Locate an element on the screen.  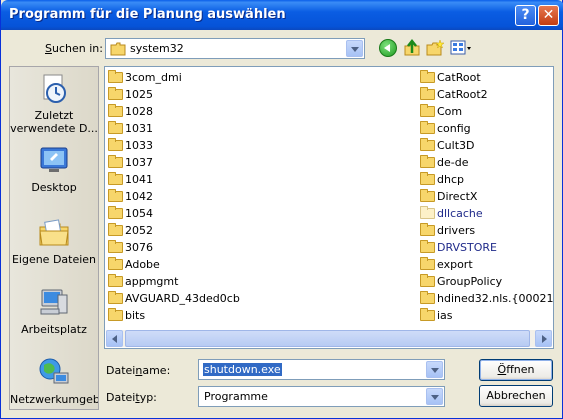
scroll-thumb is located at coordinates (327, 338).